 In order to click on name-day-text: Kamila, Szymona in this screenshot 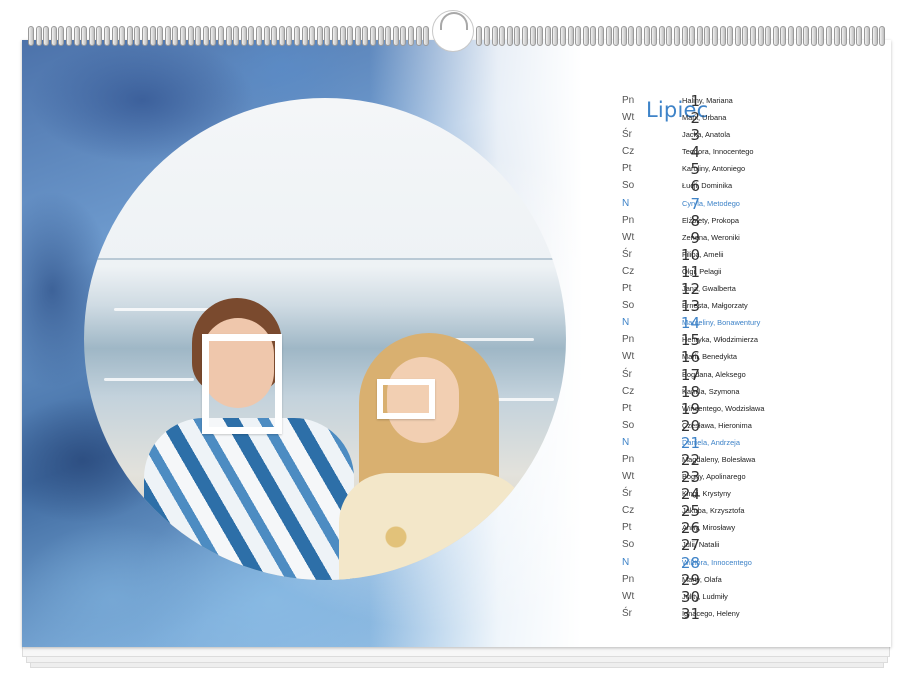, I will do `click(711, 391)`.